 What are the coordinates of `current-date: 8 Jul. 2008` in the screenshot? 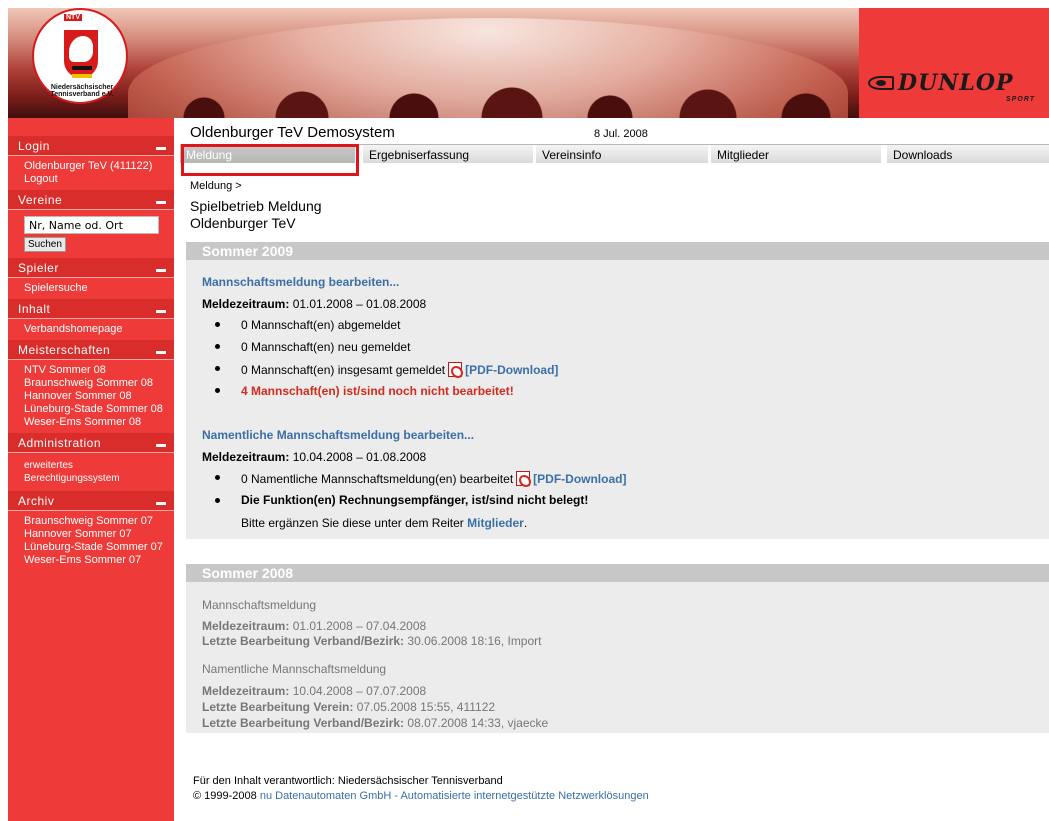 It's located at (621, 134).